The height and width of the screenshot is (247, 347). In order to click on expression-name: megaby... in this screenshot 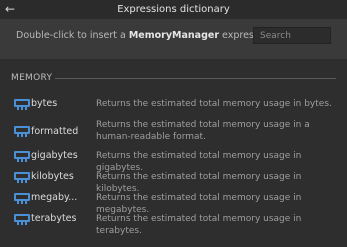, I will do `click(54, 197)`.